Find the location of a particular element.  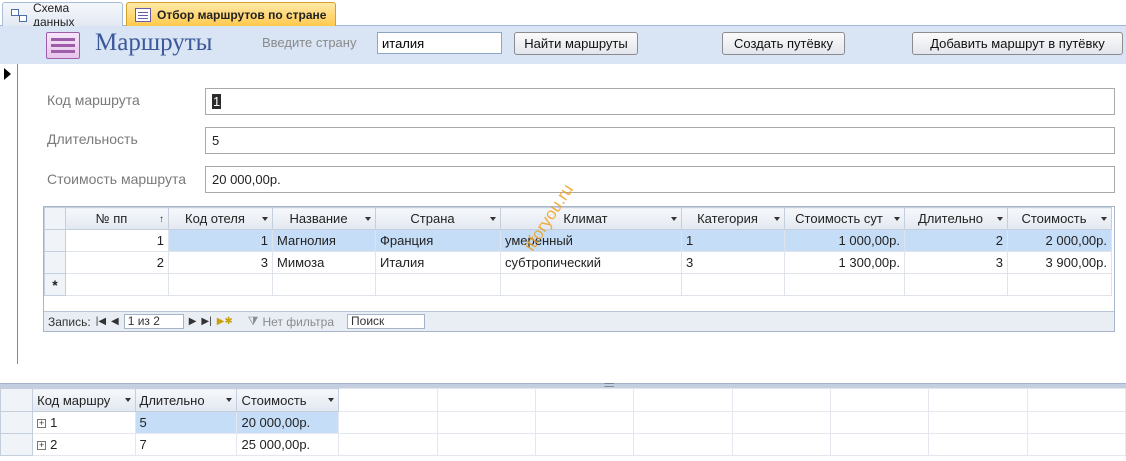

column-header-day-cost: Стоимость сут is located at coordinates (844, 218).